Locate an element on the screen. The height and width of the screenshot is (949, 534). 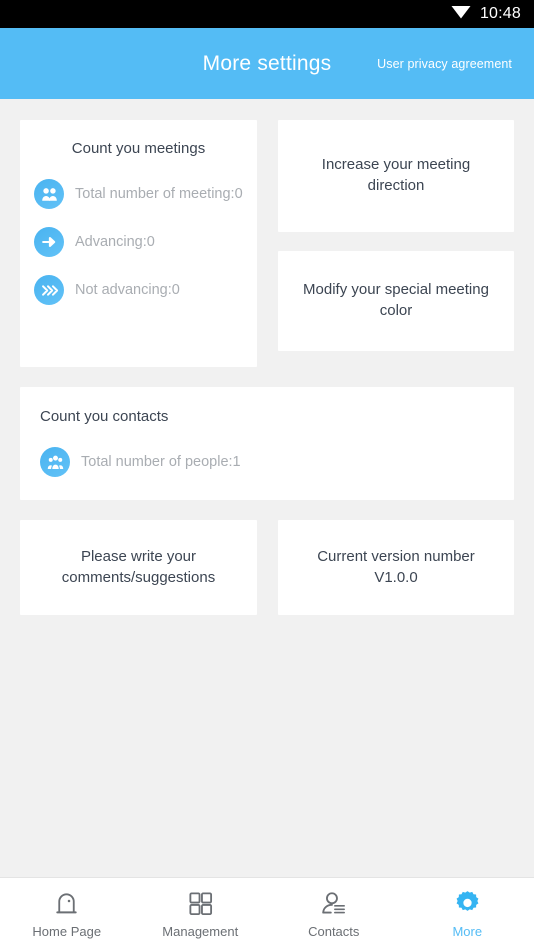
stat-label-total-meetings: Total number of meeting:0 is located at coordinates (159, 193).